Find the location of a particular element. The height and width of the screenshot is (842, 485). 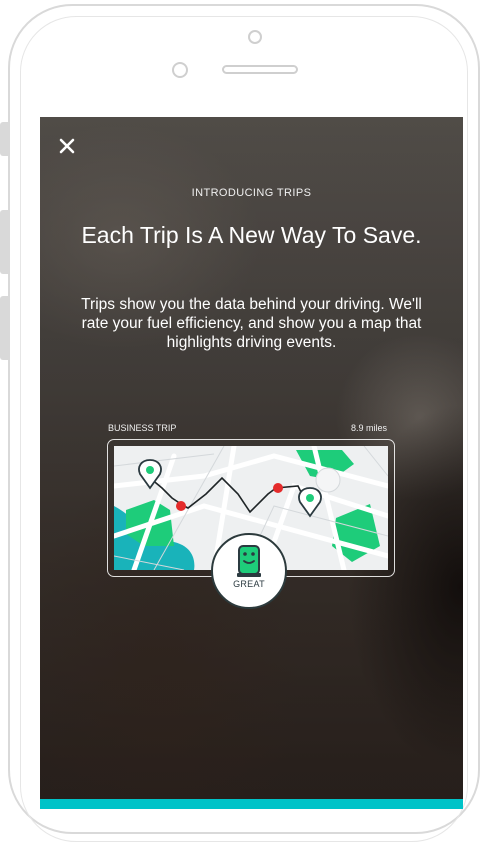

volume-up-button is located at coordinates (4, 242).